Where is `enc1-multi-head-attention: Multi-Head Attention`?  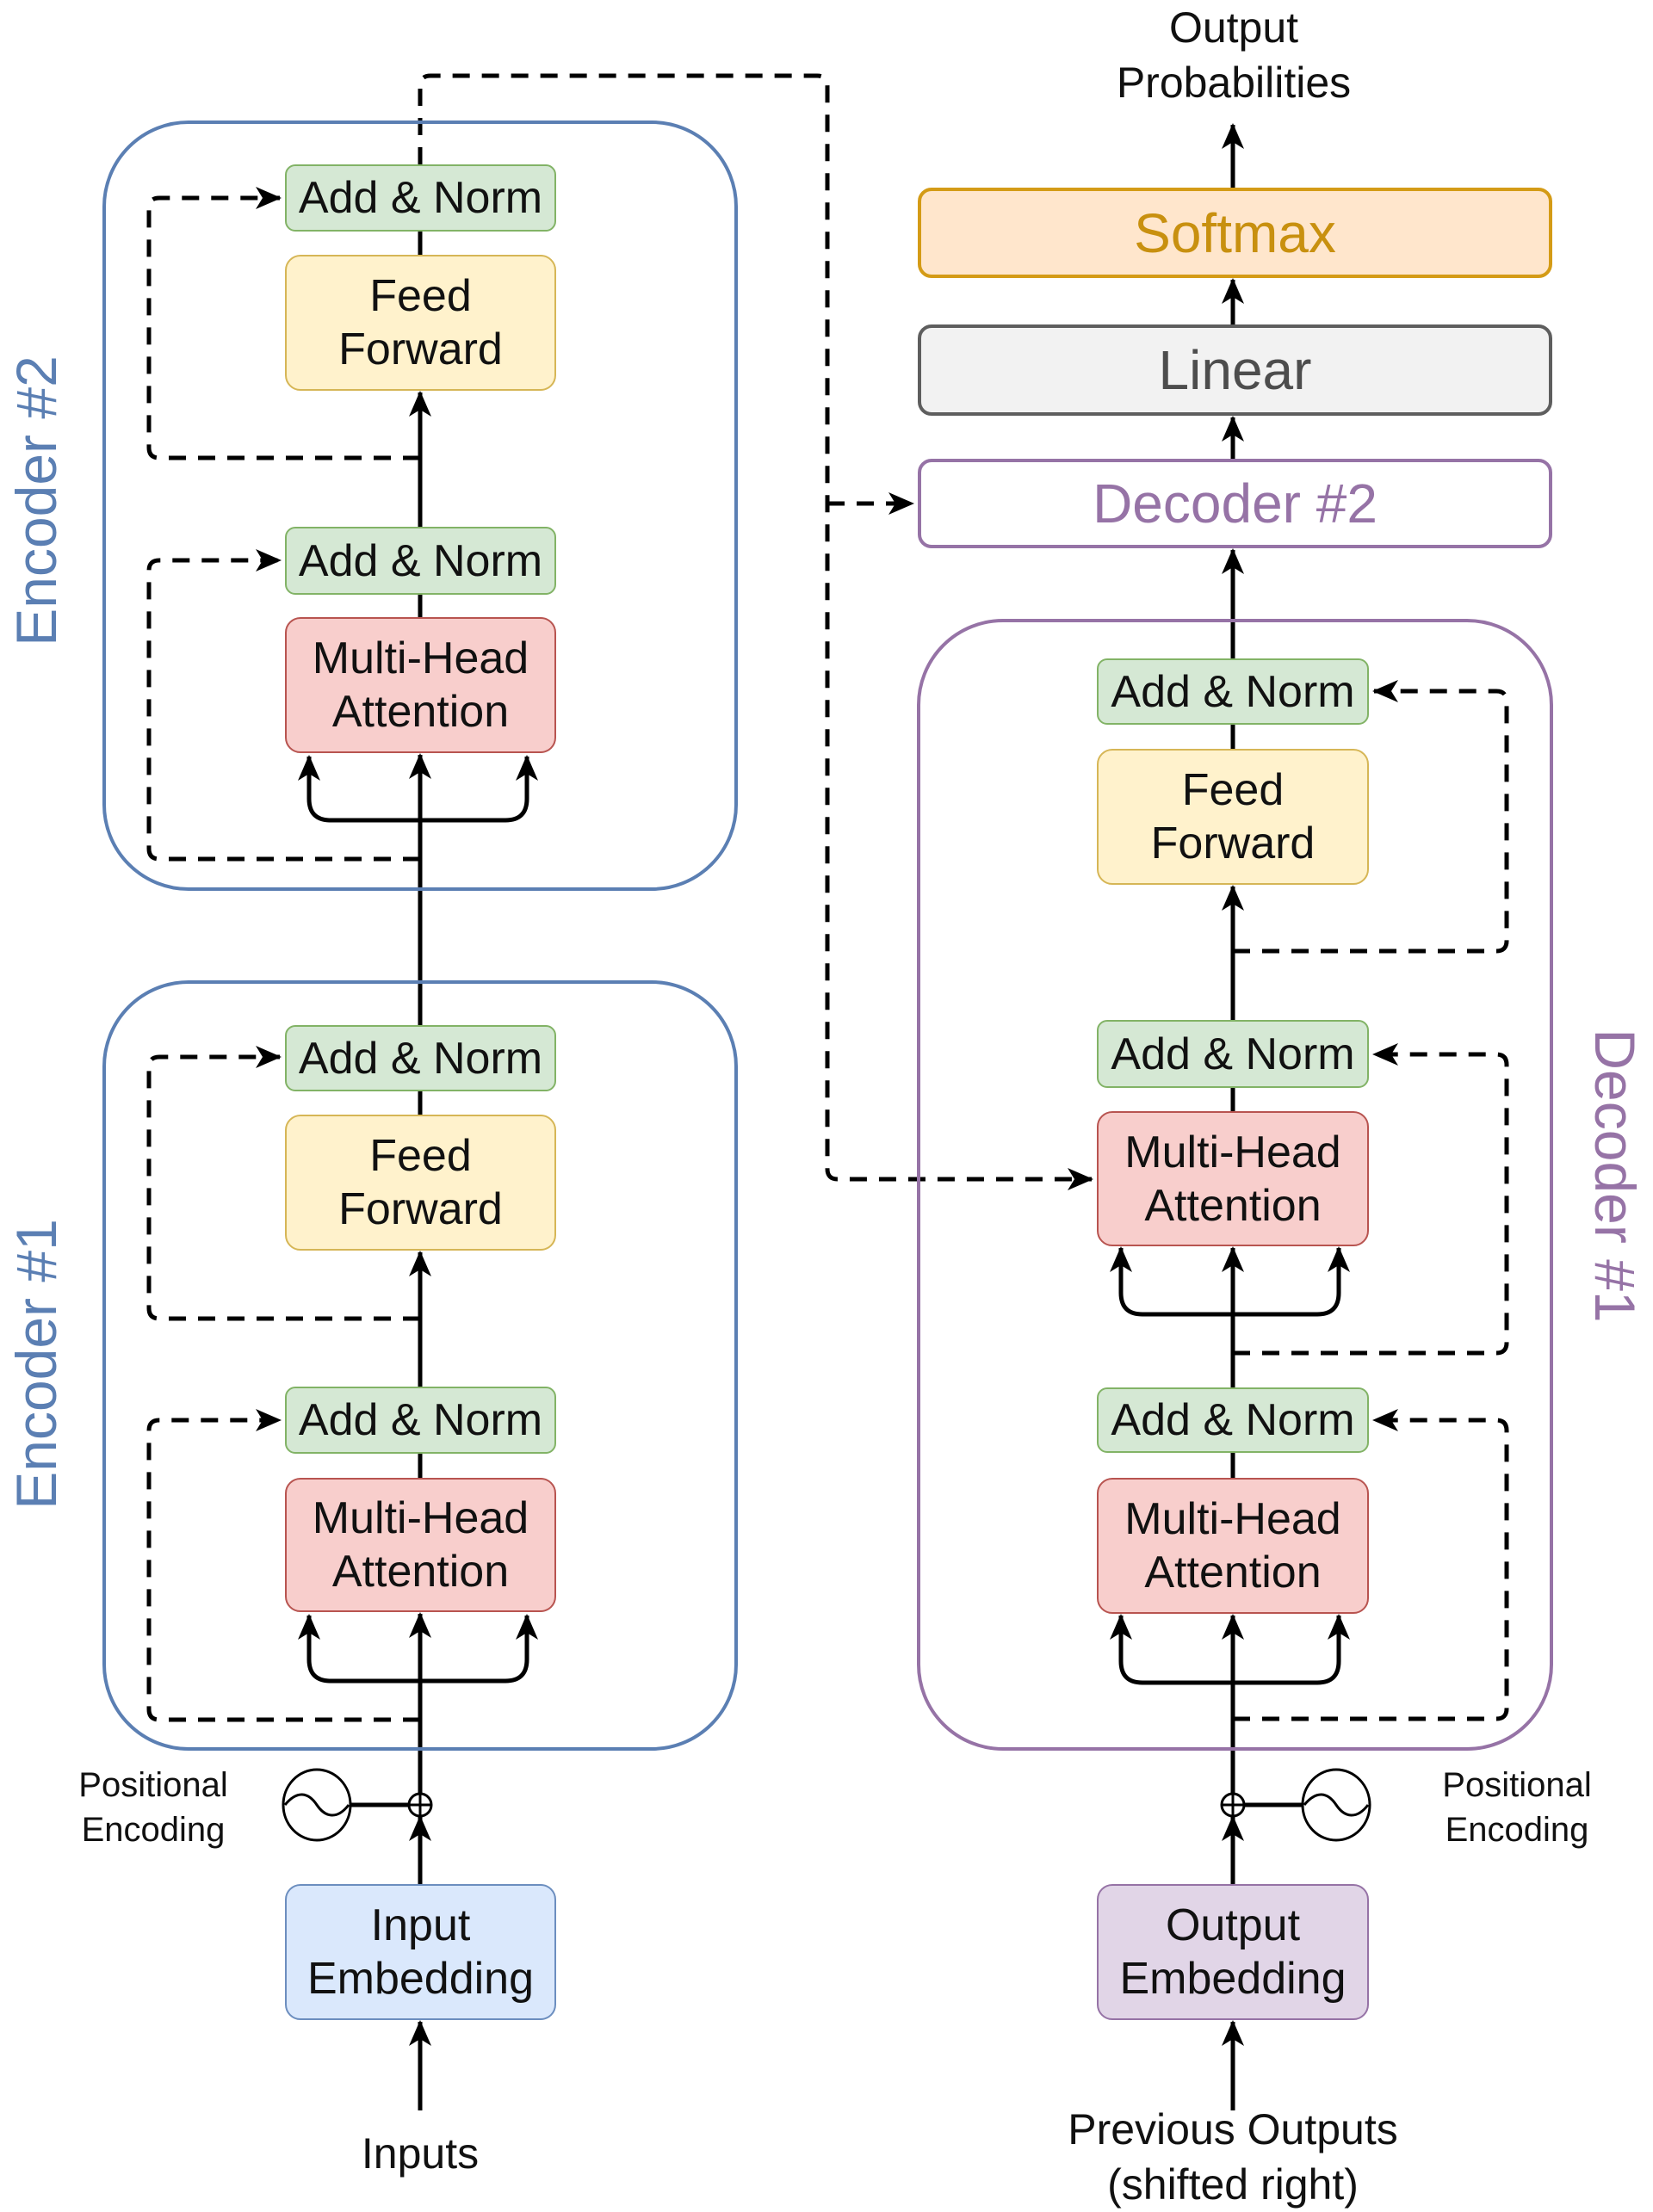 enc1-multi-head-attention: Multi-Head Attention is located at coordinates (420, 1545).